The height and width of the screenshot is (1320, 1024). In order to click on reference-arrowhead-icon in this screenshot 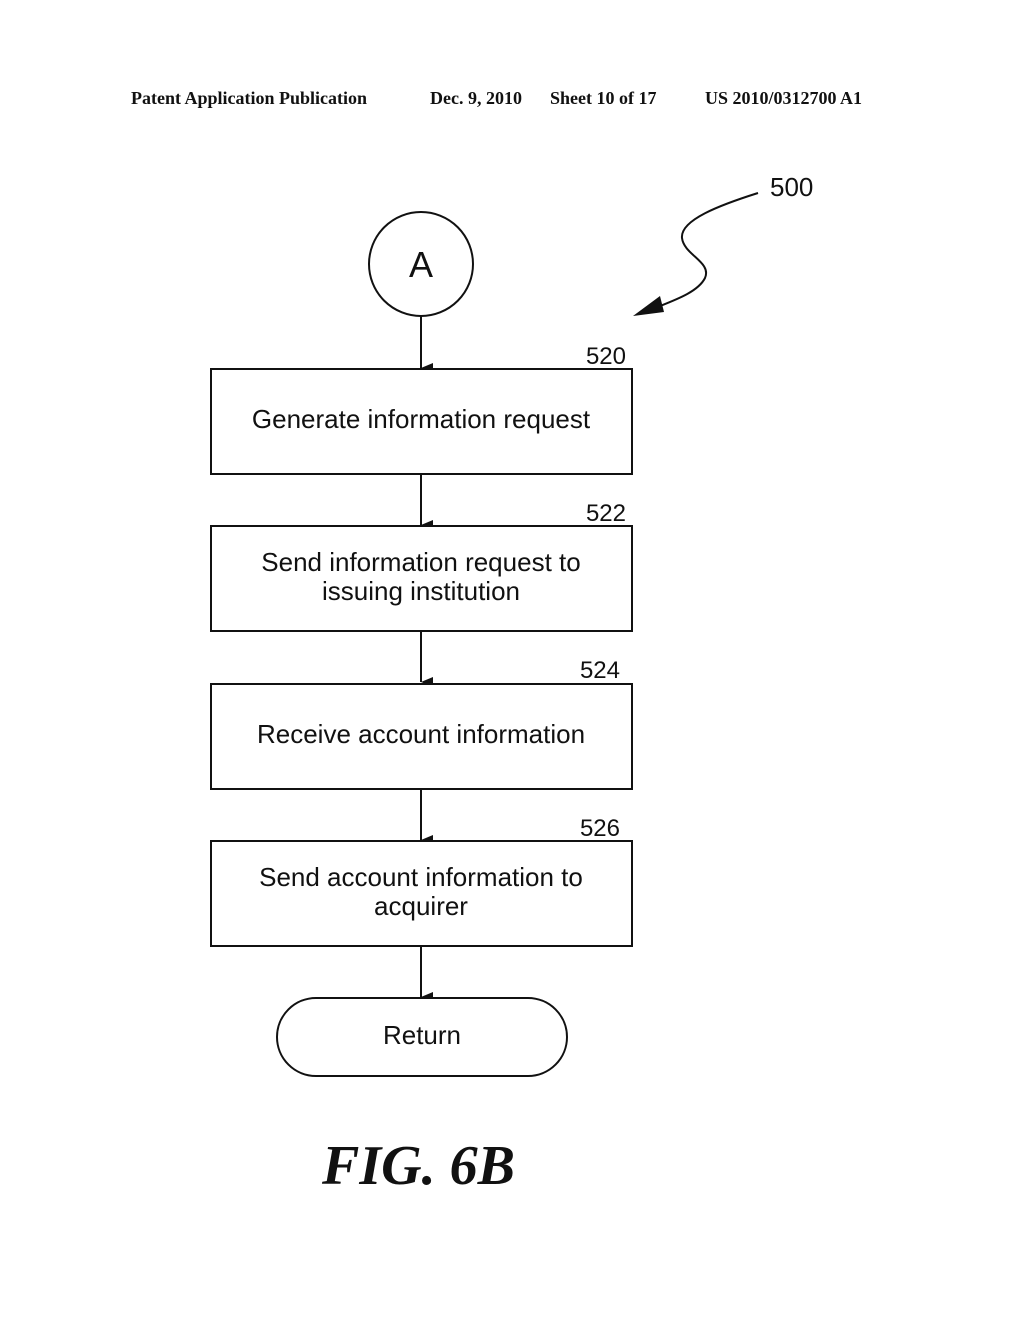, I will do `click(648, 306)`.